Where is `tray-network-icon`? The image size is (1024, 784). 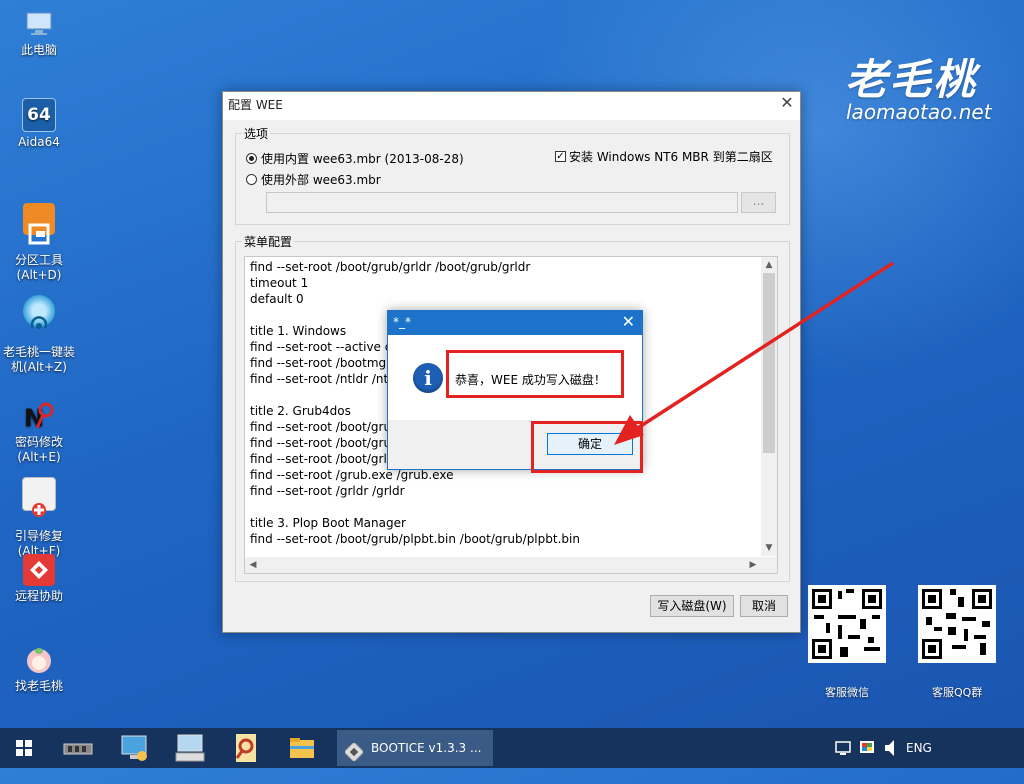
tray-network-icon is located at coordinates (843, 748).